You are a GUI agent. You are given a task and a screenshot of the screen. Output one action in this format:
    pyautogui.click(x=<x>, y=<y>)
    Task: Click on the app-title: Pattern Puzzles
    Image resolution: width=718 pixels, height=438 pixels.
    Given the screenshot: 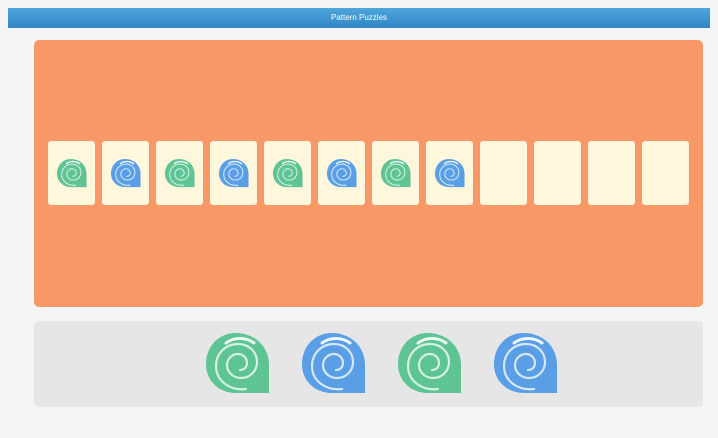 What is the action you would take?
    pyautogui.click(x=359, y=17)
    